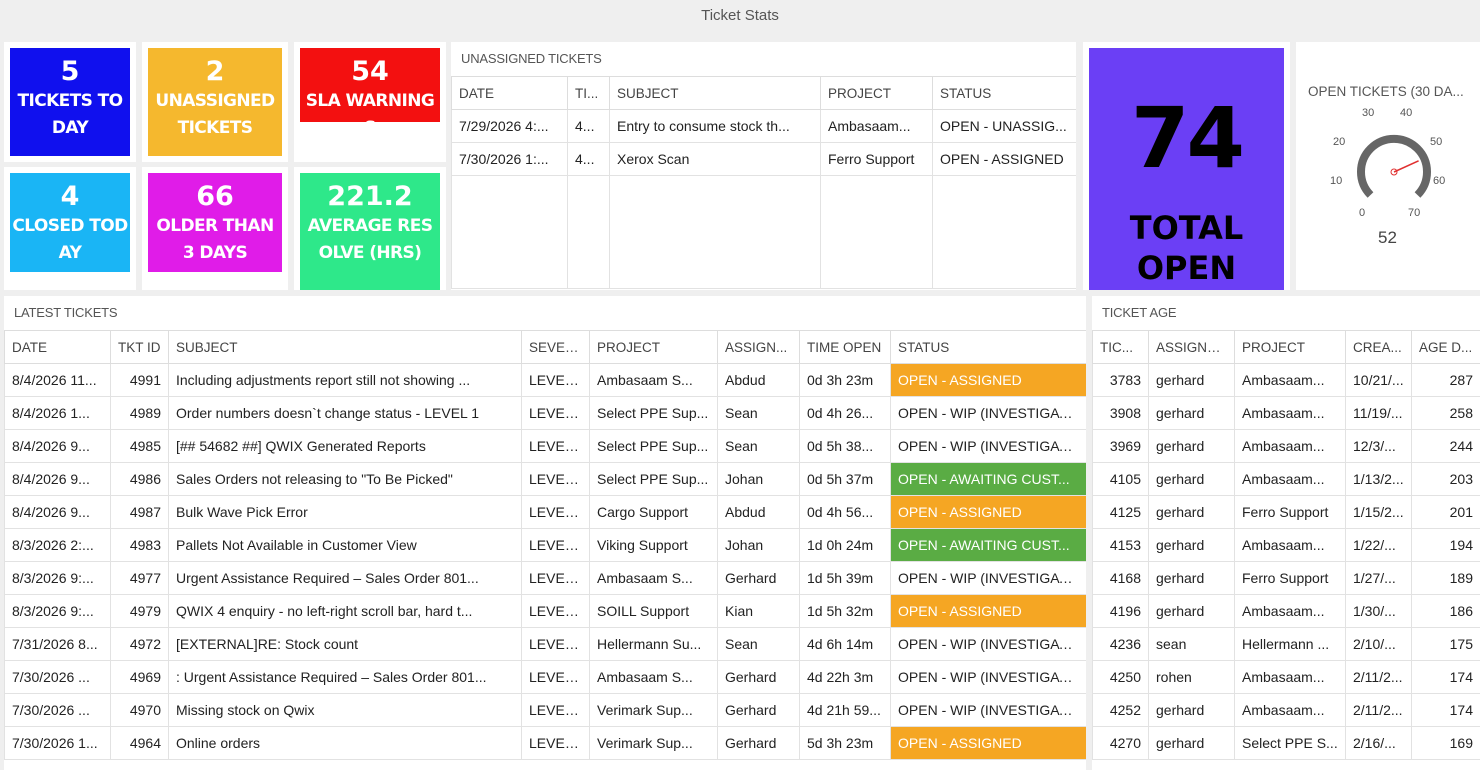  What do you see at coordinates (139, 347) in the screenshot?
I see `column-header: TKT ID` at bounding box center [139, 347].